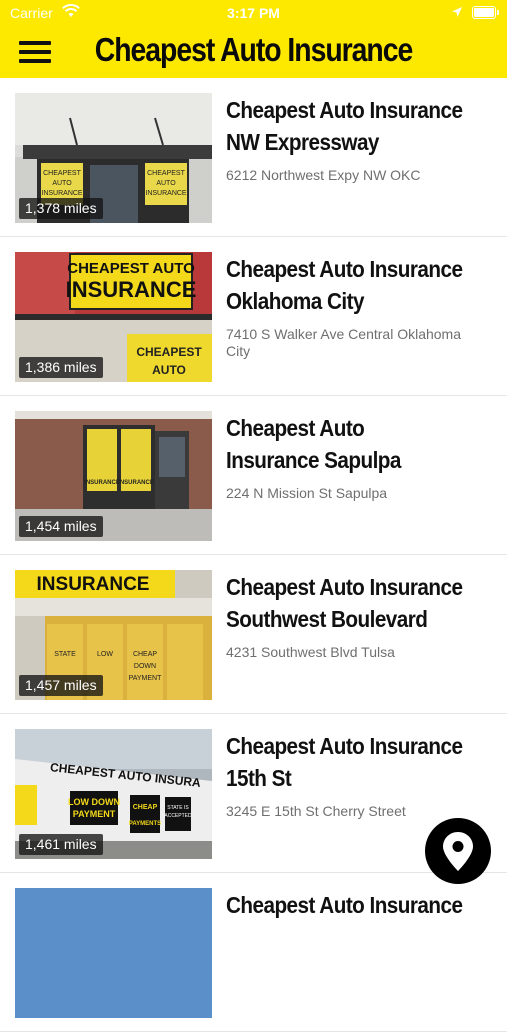  Describe the element at coordinates (344, 762) in the screenshot. I see `location-title: Cheapest Auto Insurance 15th St` at that location.